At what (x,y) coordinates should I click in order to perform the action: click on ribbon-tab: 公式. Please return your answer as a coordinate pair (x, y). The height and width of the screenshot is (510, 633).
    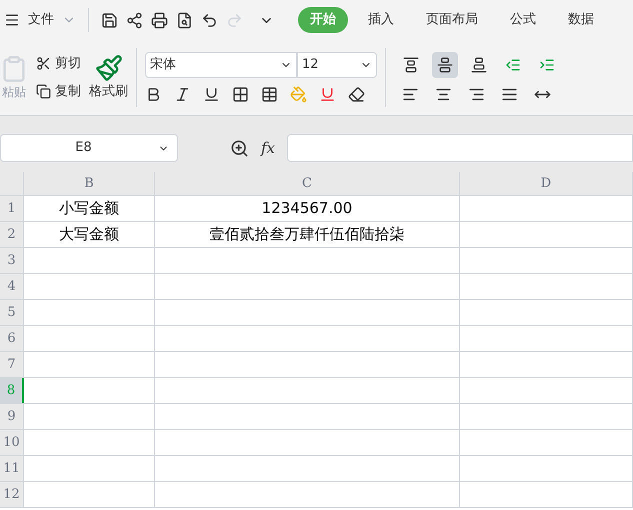
    Looking at the image, I should click on (523, 20).